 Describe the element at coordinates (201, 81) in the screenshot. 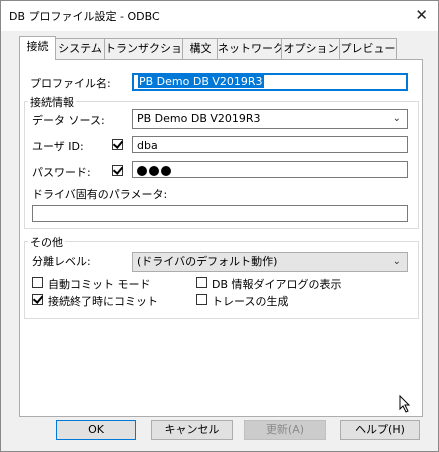

I see `profile-name-value: PB Demo DB V2019R3` at that location.